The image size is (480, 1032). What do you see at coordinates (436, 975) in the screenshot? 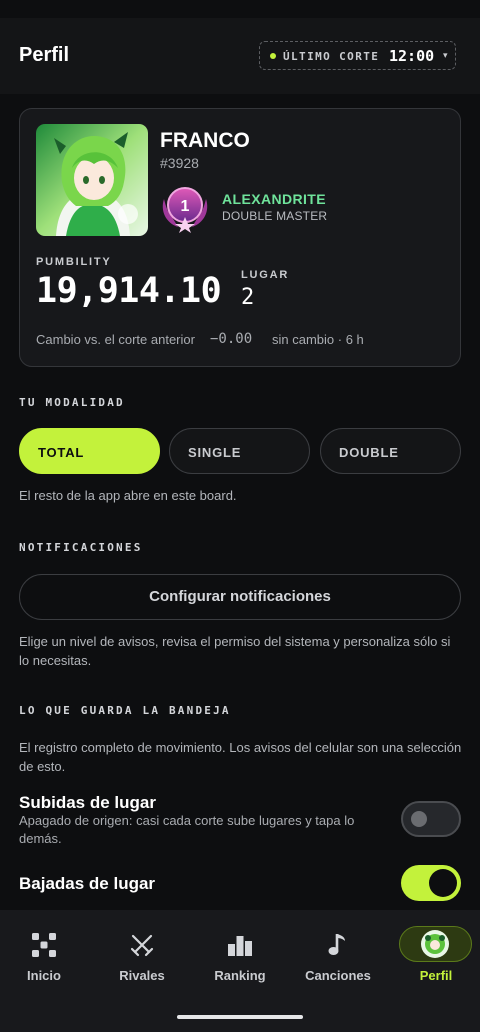
I see `nav-label: Perfil` at bounding box center [436, 975].